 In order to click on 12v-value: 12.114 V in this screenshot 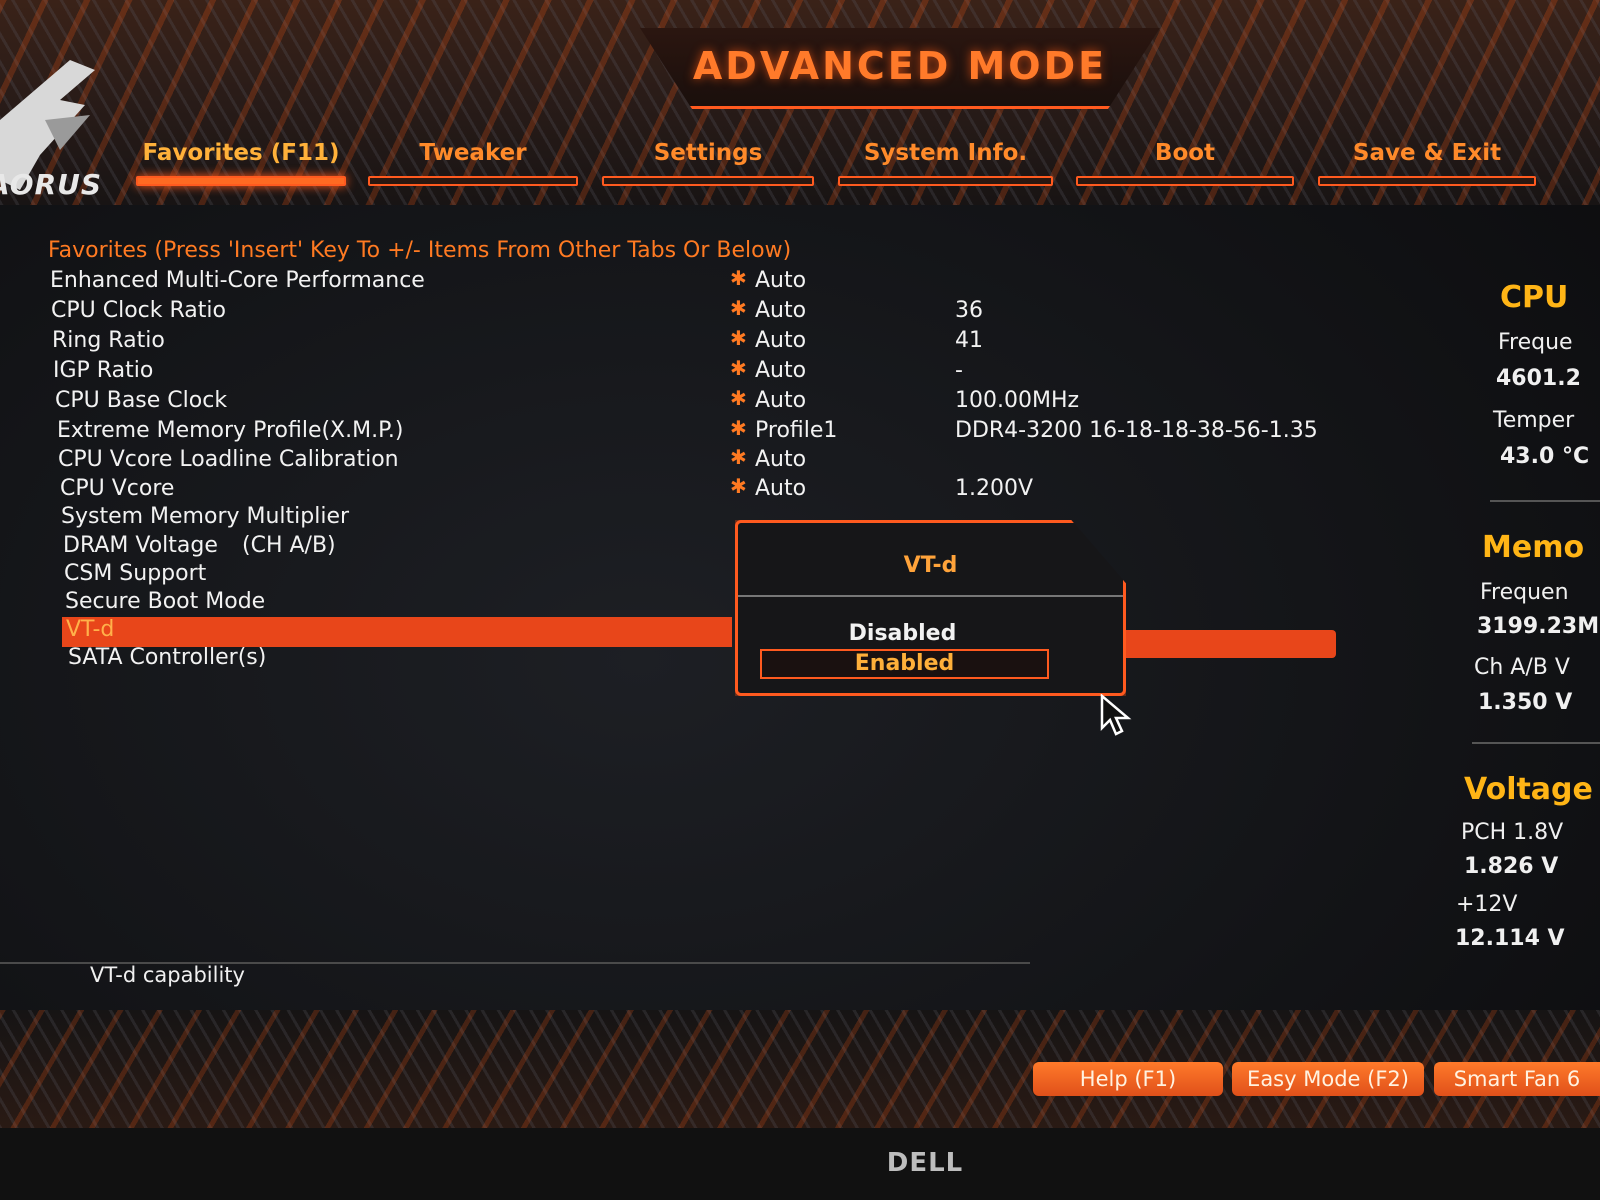, I will do `click(1510, 938)`.